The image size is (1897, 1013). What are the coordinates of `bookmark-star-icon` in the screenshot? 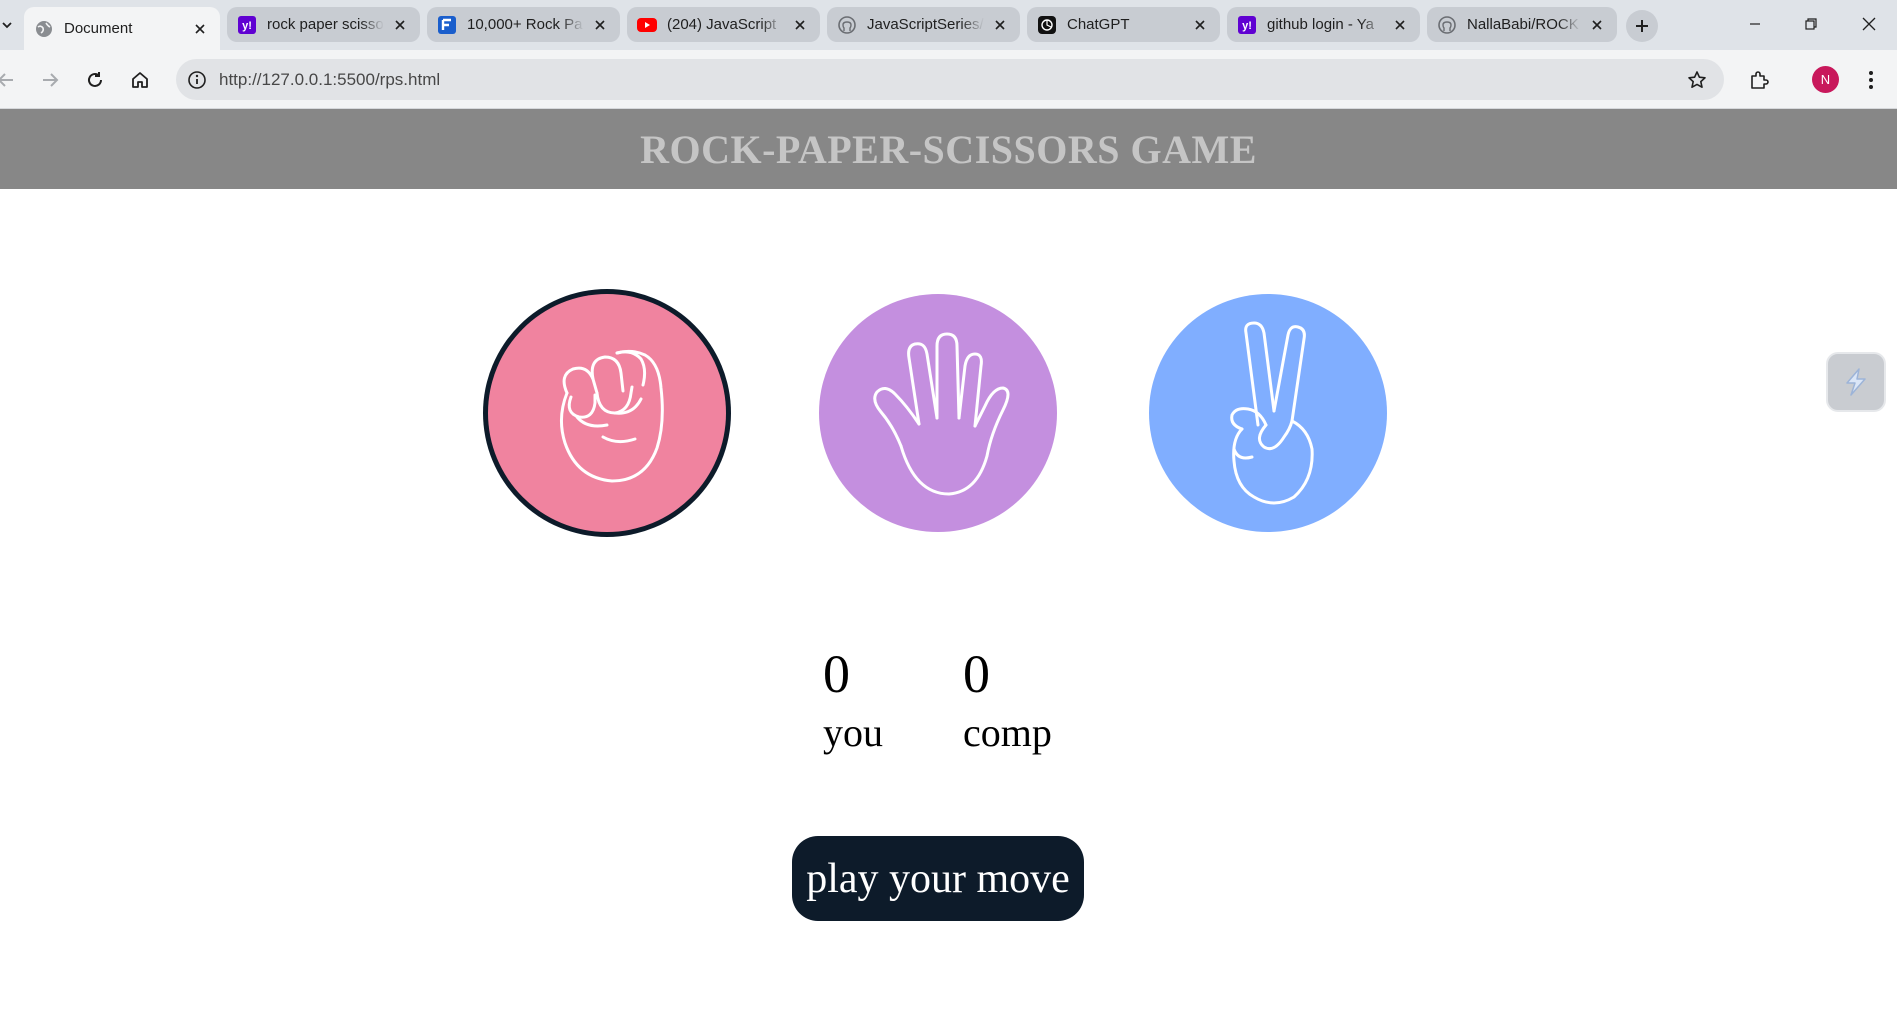 It's located at (1697, 80).